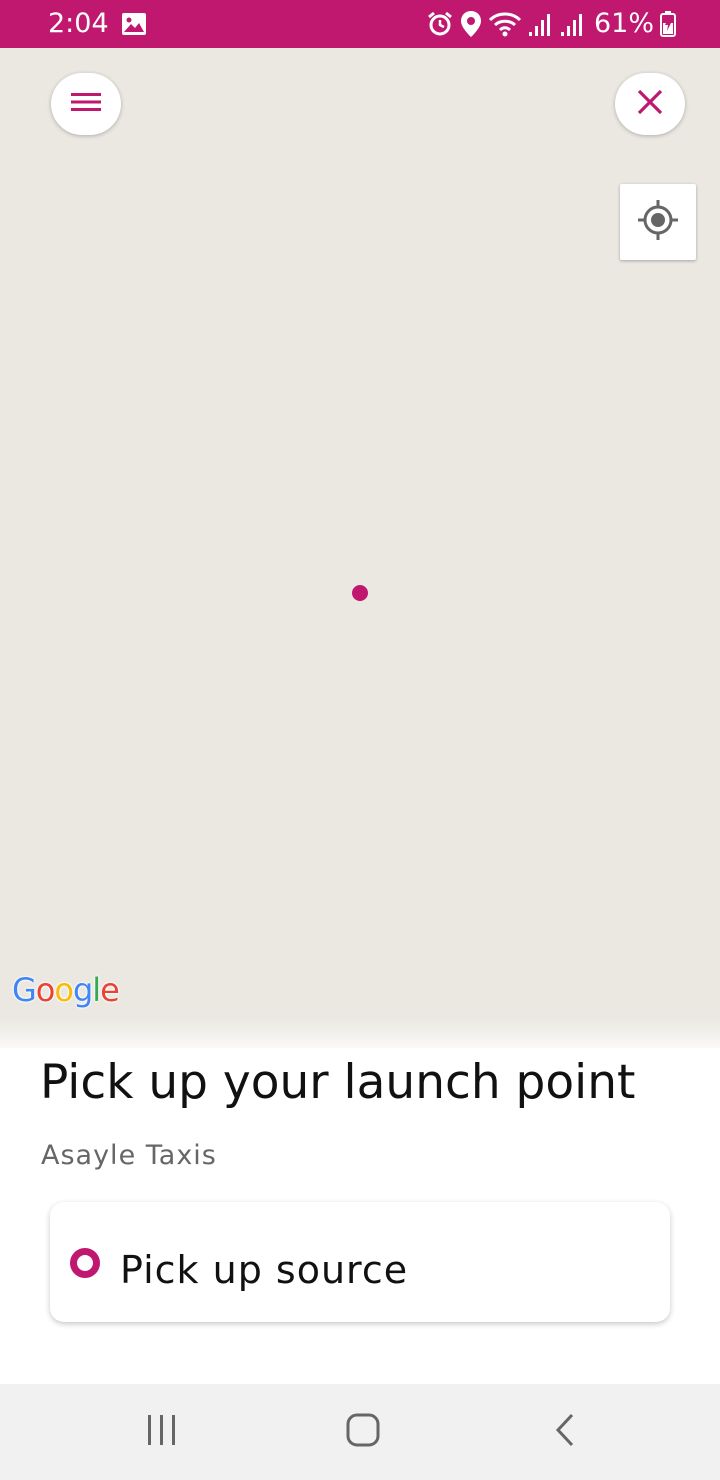 This screenshot has height=1480, width=720. I want to click on system-nav-bar, so click(360, 1432).